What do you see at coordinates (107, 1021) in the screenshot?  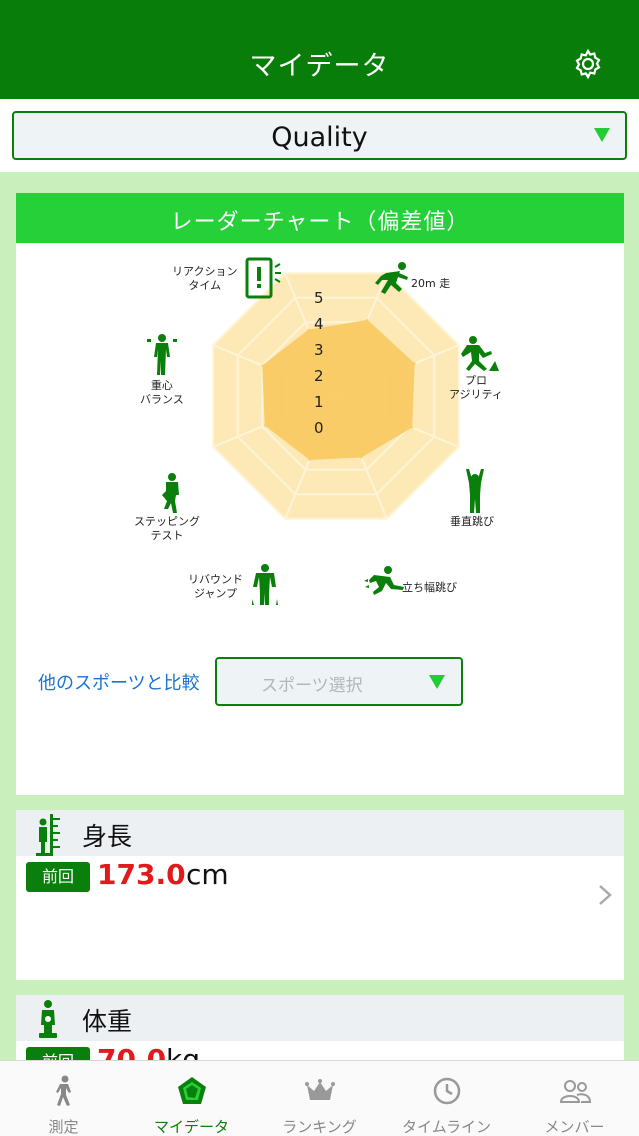 I see `weight-title: 体重` at bounding box center [107, 1021].